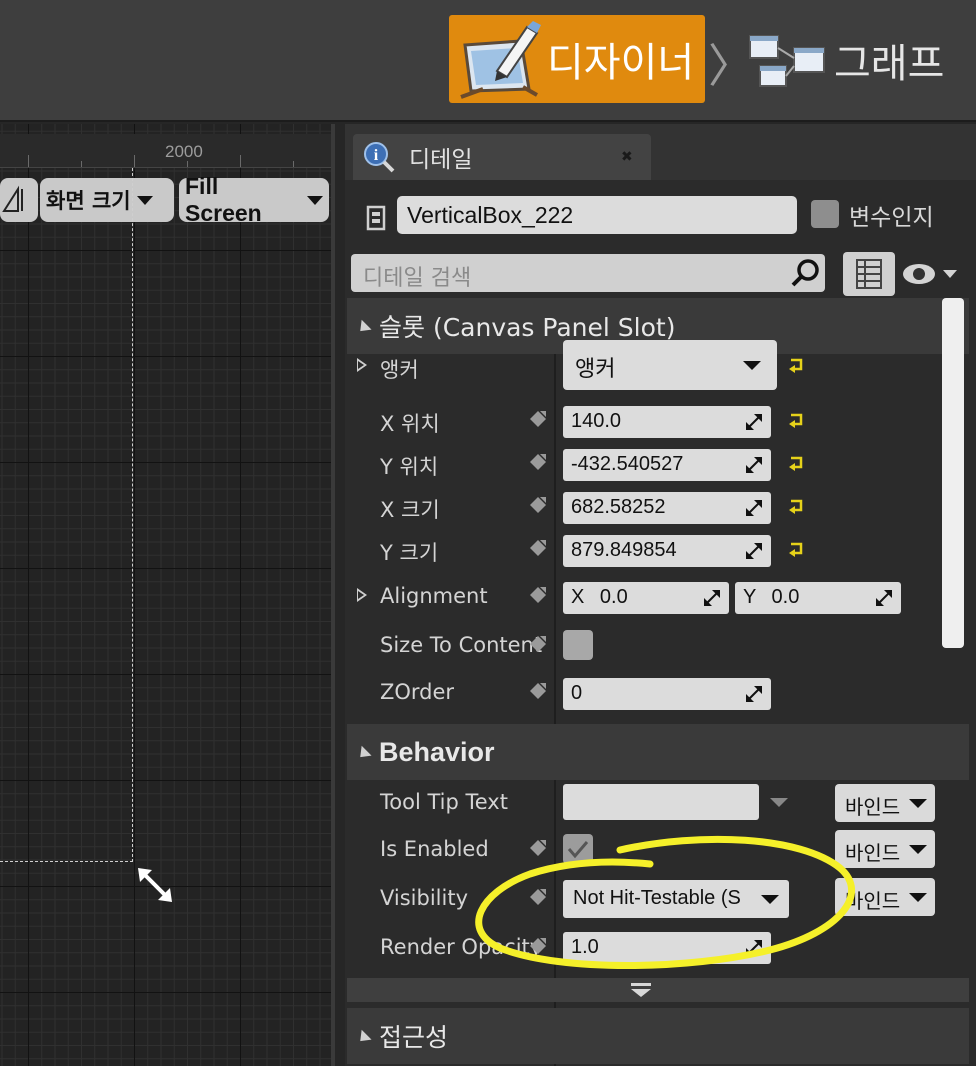  What do you see at coordinates (661, 802) in the screenshot?
I see `tooltip-text-input` at bounding box center [661, 802].